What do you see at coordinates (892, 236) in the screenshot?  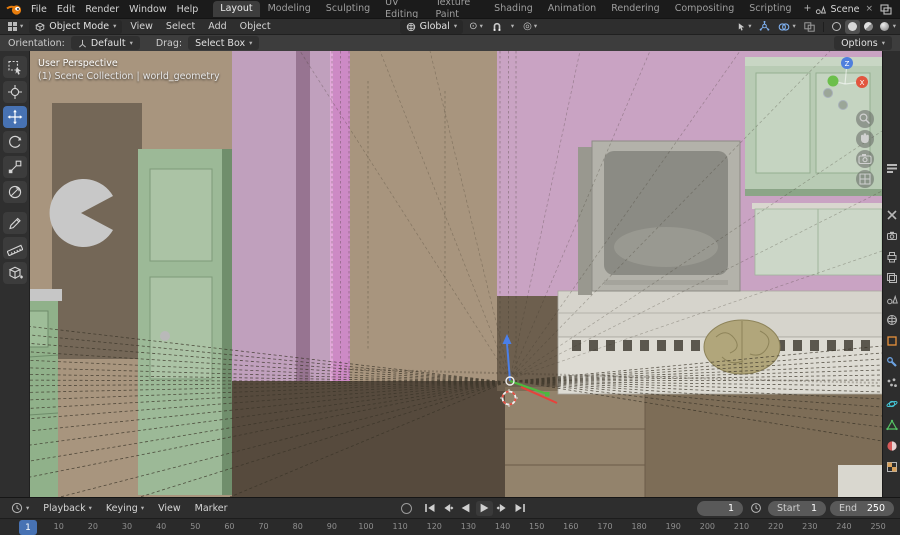 I see `tab-render` at bounding box center [892, 236].